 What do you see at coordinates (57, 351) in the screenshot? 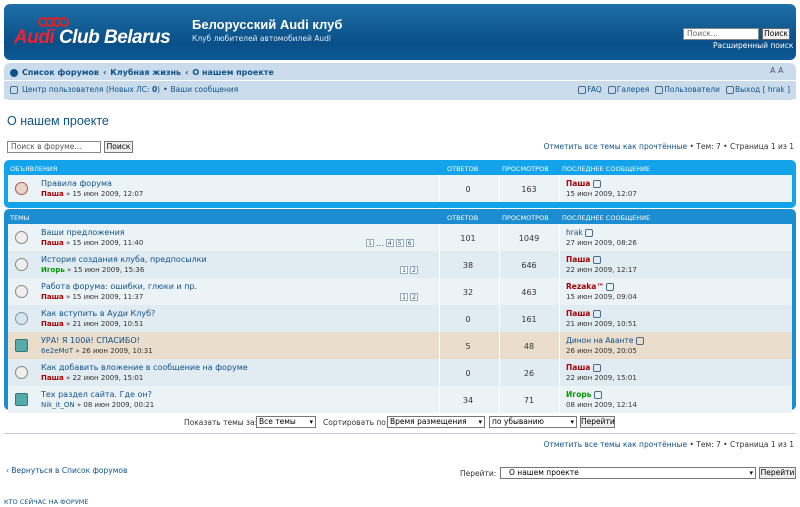
I see `topic-author: 6e2eMoT` at bounding box center [57, 351].